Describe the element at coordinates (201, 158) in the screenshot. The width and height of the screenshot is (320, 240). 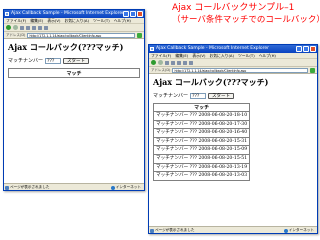
I see `table-row: マッチナンバー ??? 2008-06-08-20-15-51` at that location.